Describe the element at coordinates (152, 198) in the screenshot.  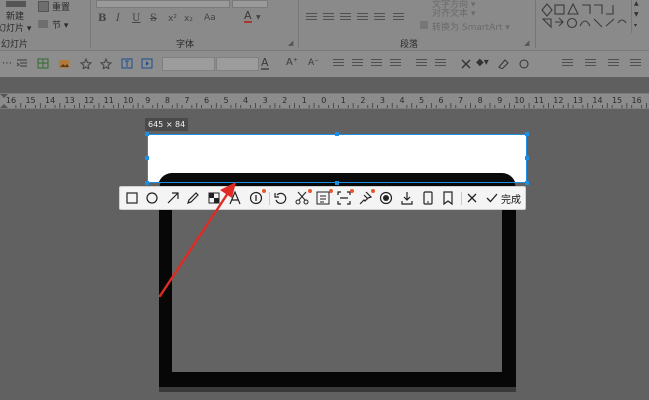
I see `ellipse-tool` at that location.